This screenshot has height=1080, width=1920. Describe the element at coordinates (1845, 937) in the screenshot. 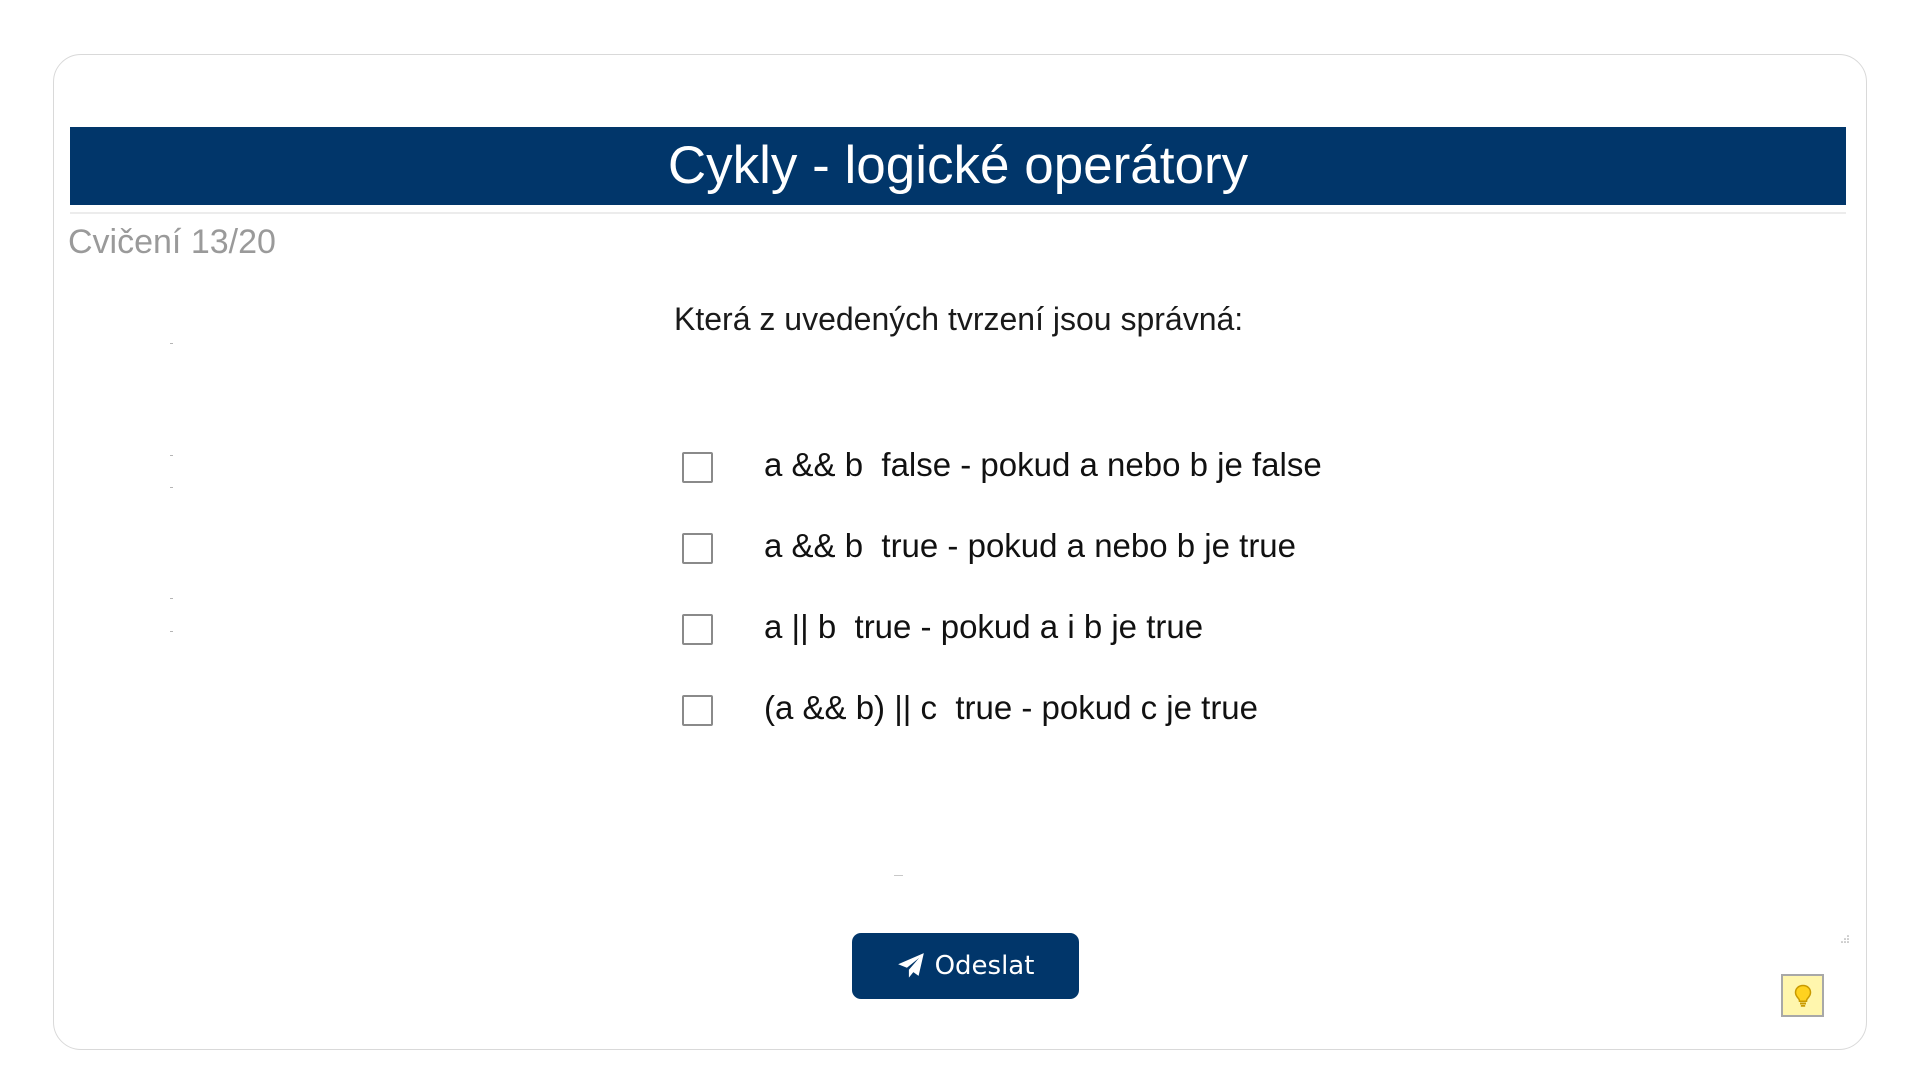

I see `resize-grip-icon` at that location.